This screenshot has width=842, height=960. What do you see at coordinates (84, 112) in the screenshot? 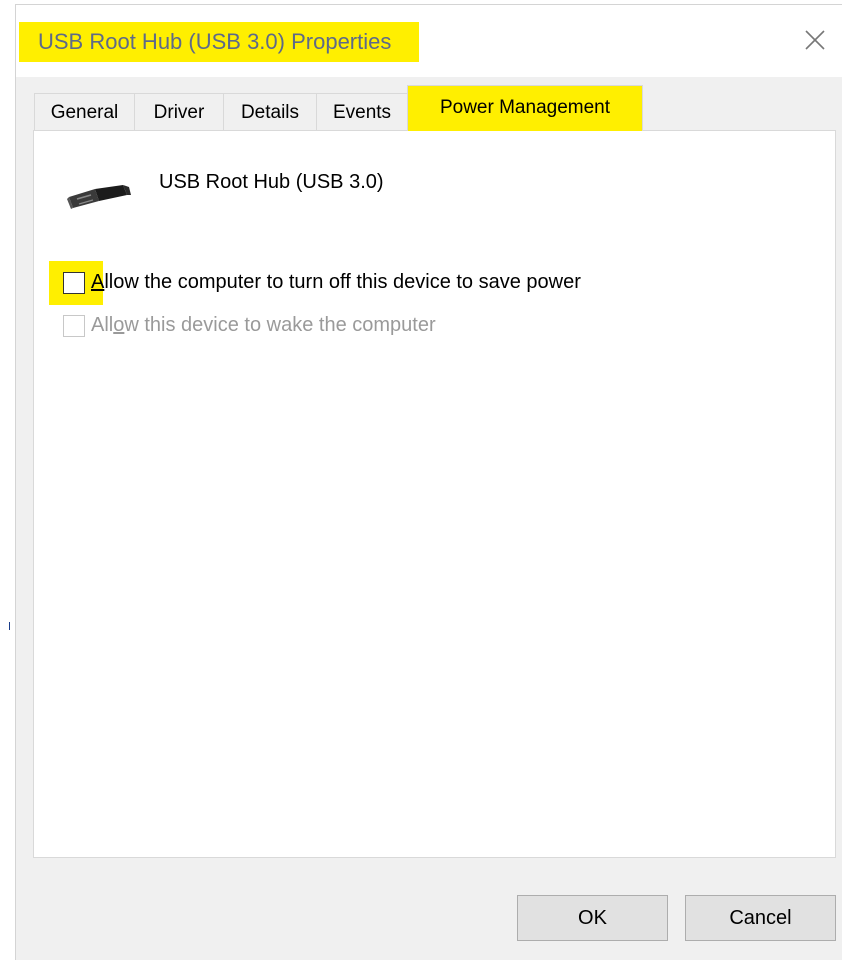
I see `tab-general: General` at bounding box center [84, 112].